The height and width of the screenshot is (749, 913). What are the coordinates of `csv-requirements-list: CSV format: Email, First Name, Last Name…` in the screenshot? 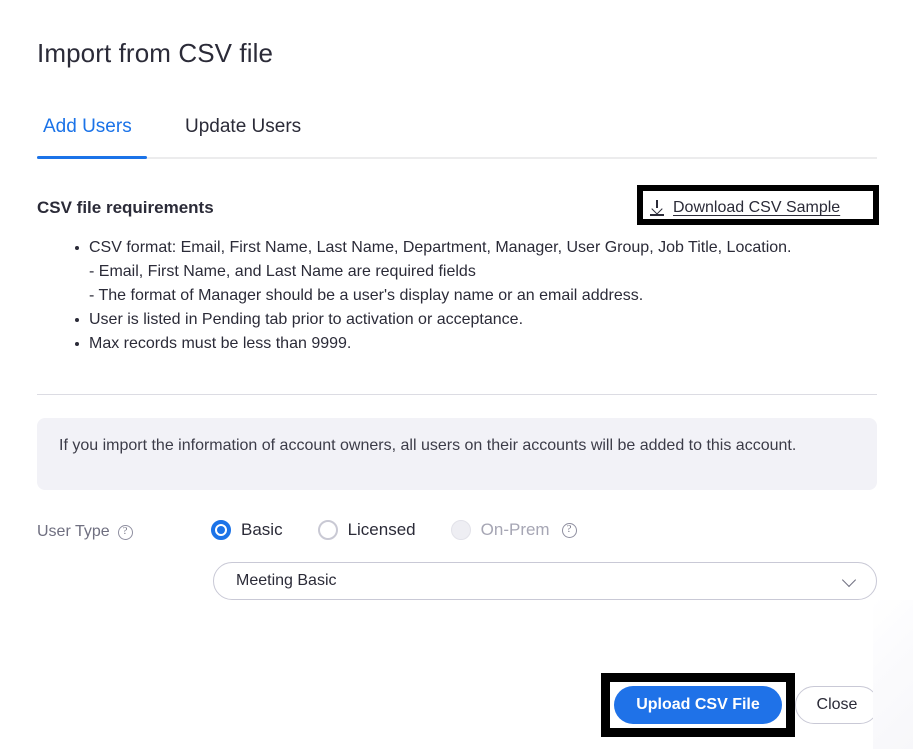 It's located at (457, 296).